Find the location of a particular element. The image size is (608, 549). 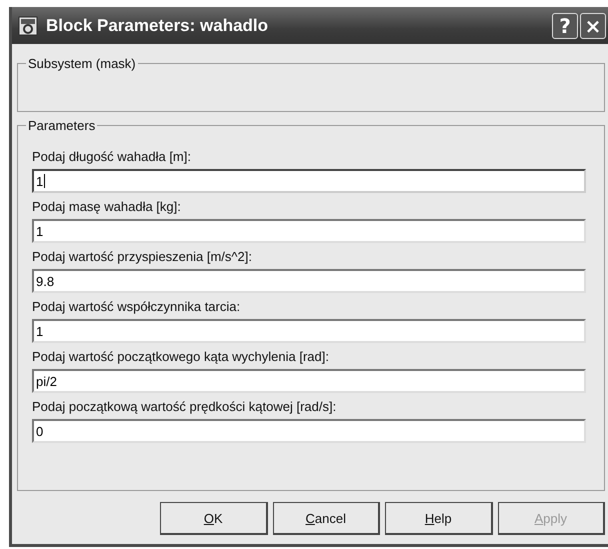

group-title: Subsystem (mask) is located at coordinates (82, 63).